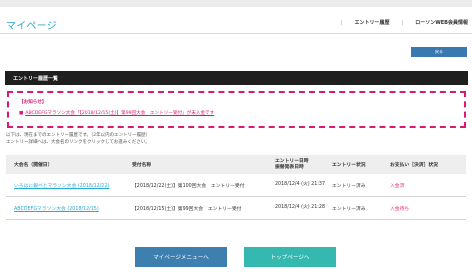 Image resolution: width=472 pixels, height=280 pixels. Describe the element at coordinates (142, 165) in the screenshot. I see `col-header-reception: 受付名称` at that location.